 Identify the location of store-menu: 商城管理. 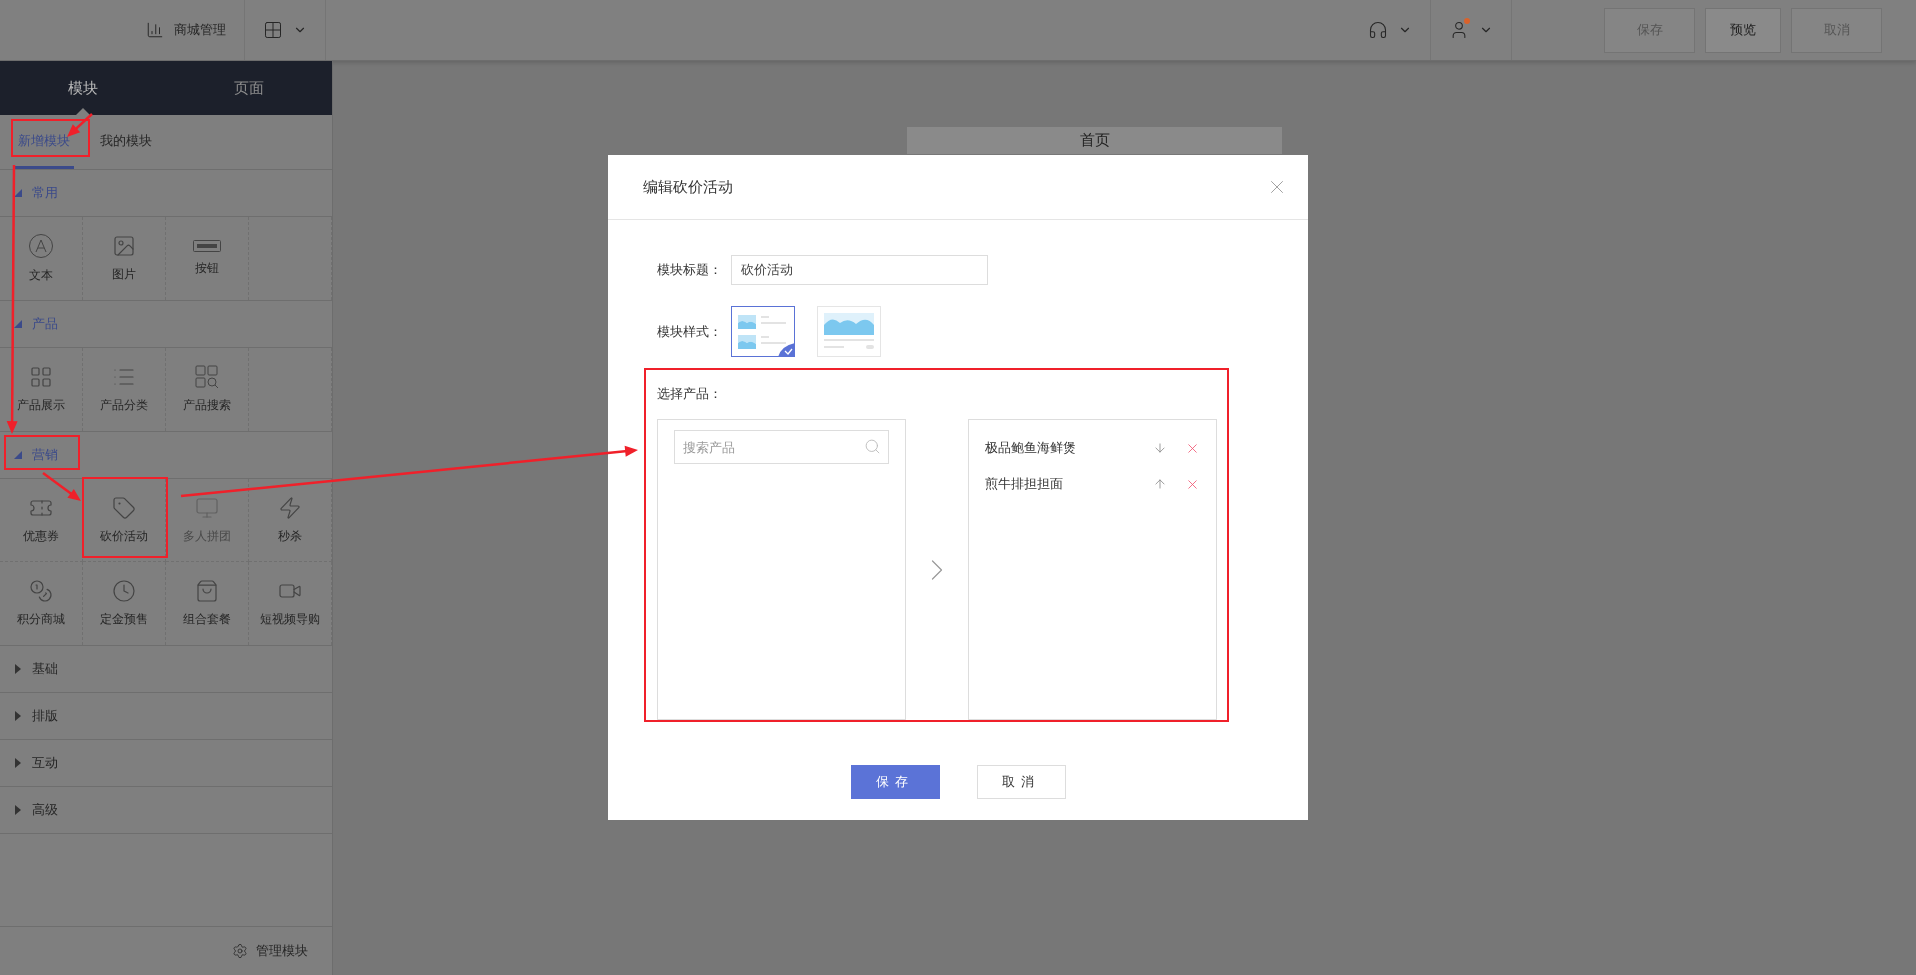
(186, 30).